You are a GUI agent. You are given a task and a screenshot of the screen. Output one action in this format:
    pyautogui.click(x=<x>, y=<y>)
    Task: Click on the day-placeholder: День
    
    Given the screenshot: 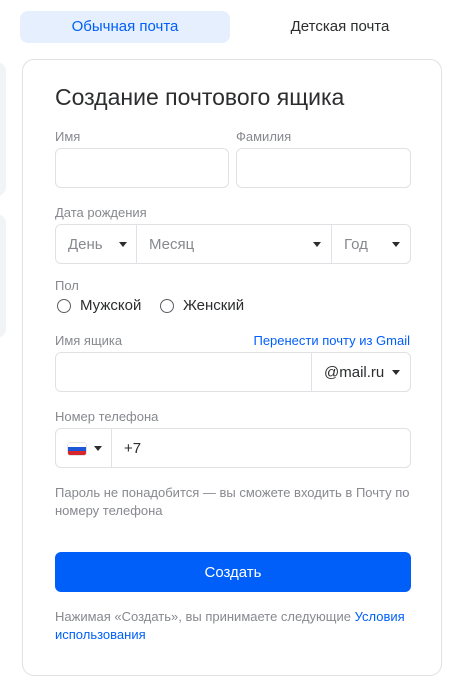 What is the action you would take?
    pyautogui.click(x=85, y=244)
    